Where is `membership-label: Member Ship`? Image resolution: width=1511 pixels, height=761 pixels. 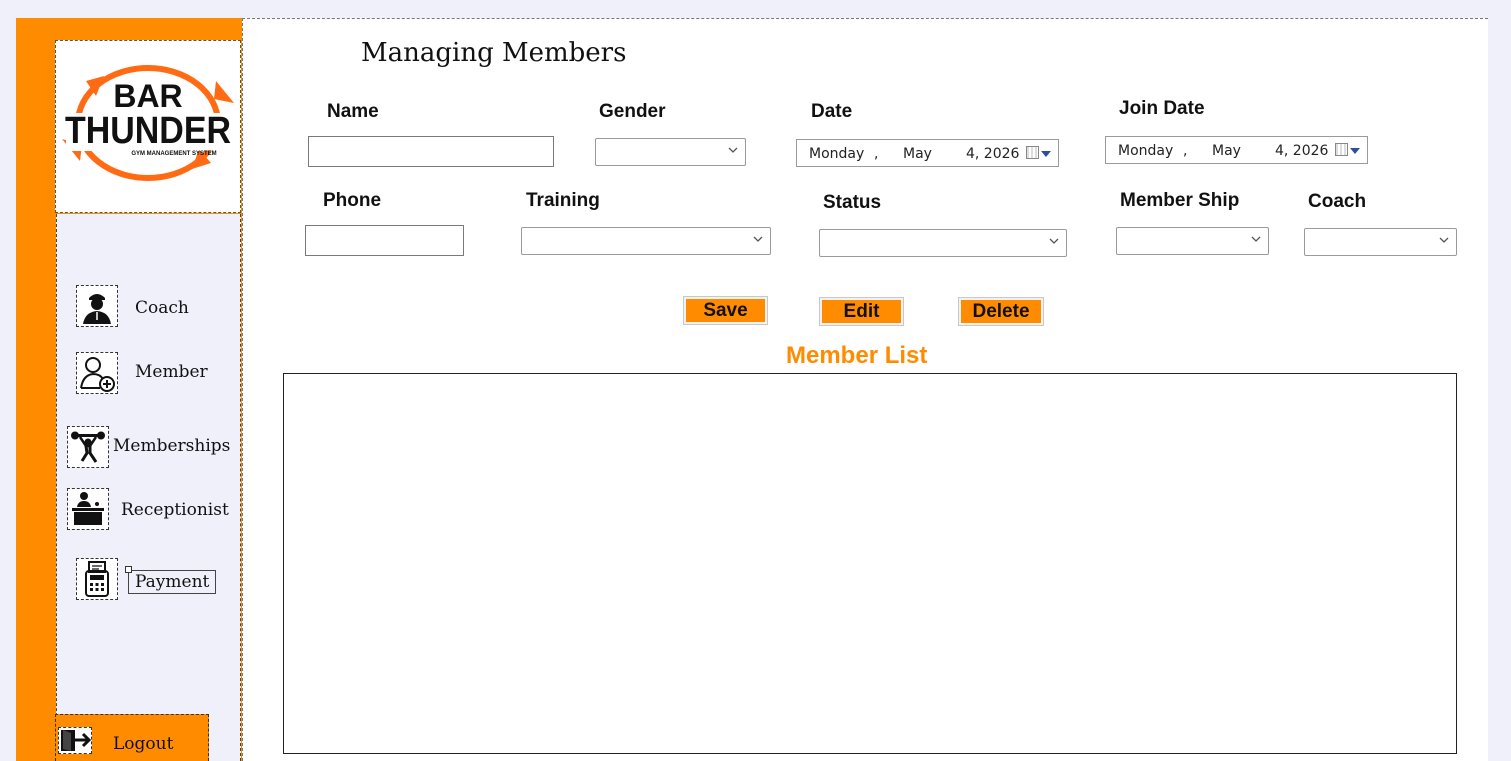 membership-label: Member Ship is located at coordinates (1180, 200).